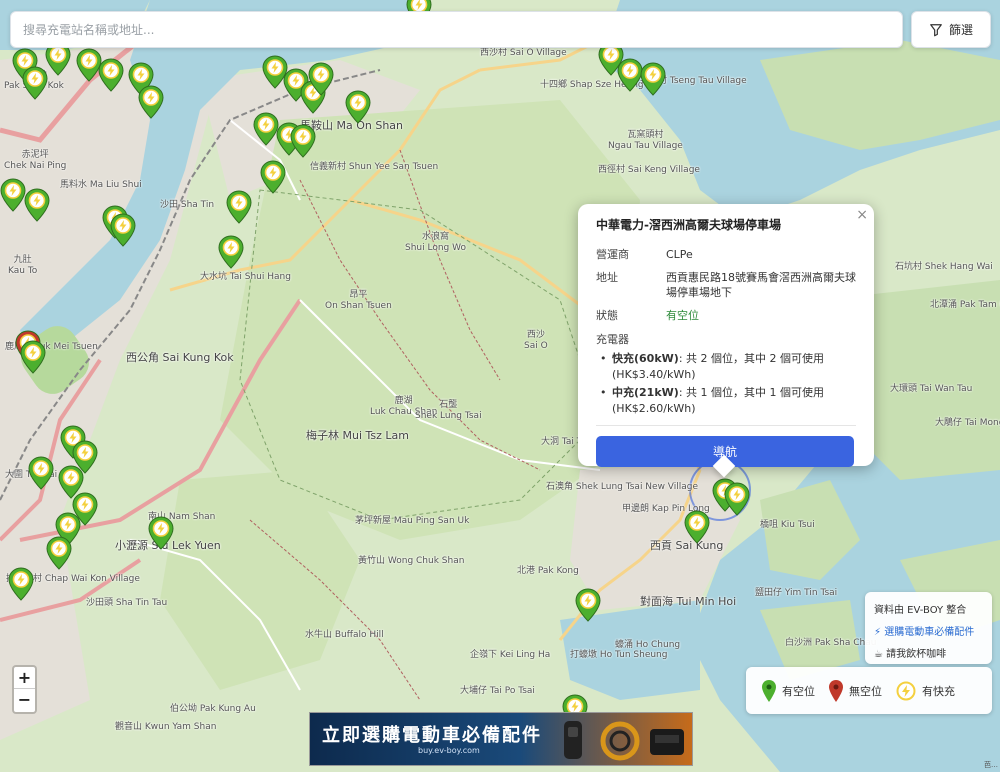 The width and height of the screenshot is (1000, 772). I want to click on charger-type: 中充(21kW), so click(645, 392).